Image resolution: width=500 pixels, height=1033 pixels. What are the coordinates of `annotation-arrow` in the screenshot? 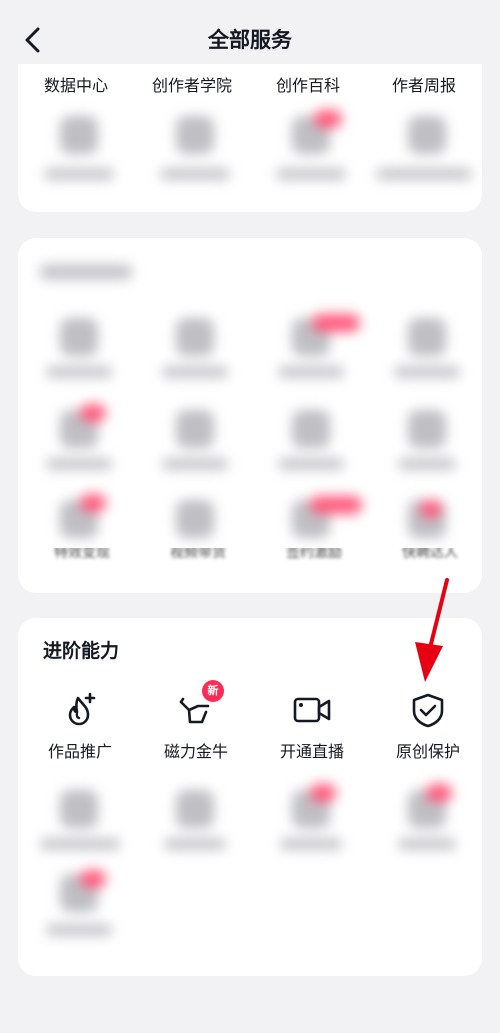 It's located at (432, 630).